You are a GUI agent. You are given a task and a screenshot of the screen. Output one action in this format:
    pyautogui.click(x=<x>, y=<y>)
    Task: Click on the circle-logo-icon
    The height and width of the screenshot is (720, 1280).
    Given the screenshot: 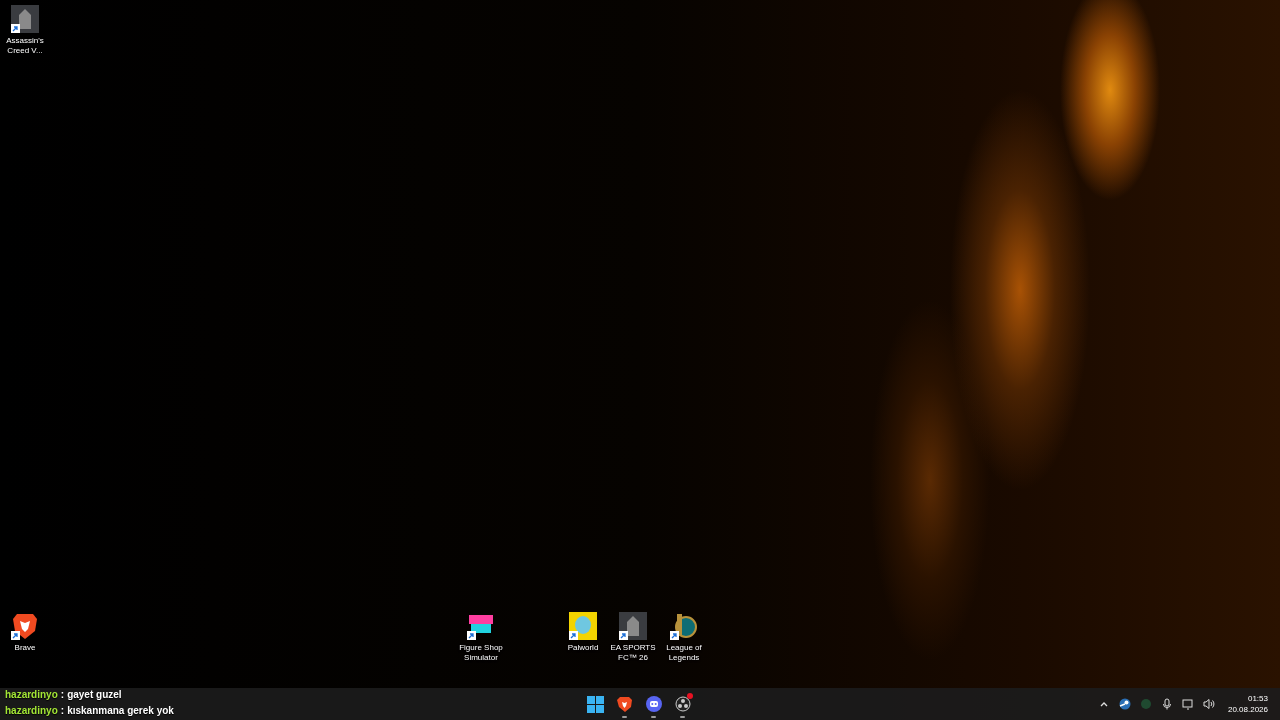 What is the action you would take?
    pyautogui.click(x=682, y=704)
    